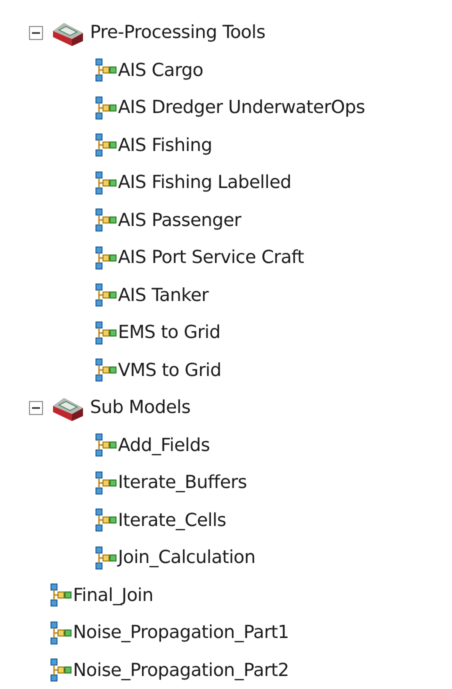 The width and height of the screenshot is (452, 689). Describe the element at coordinates (241, 107) in the screenshot. I see `model-name: AIS Dredger UnderwaterOps` at that location.